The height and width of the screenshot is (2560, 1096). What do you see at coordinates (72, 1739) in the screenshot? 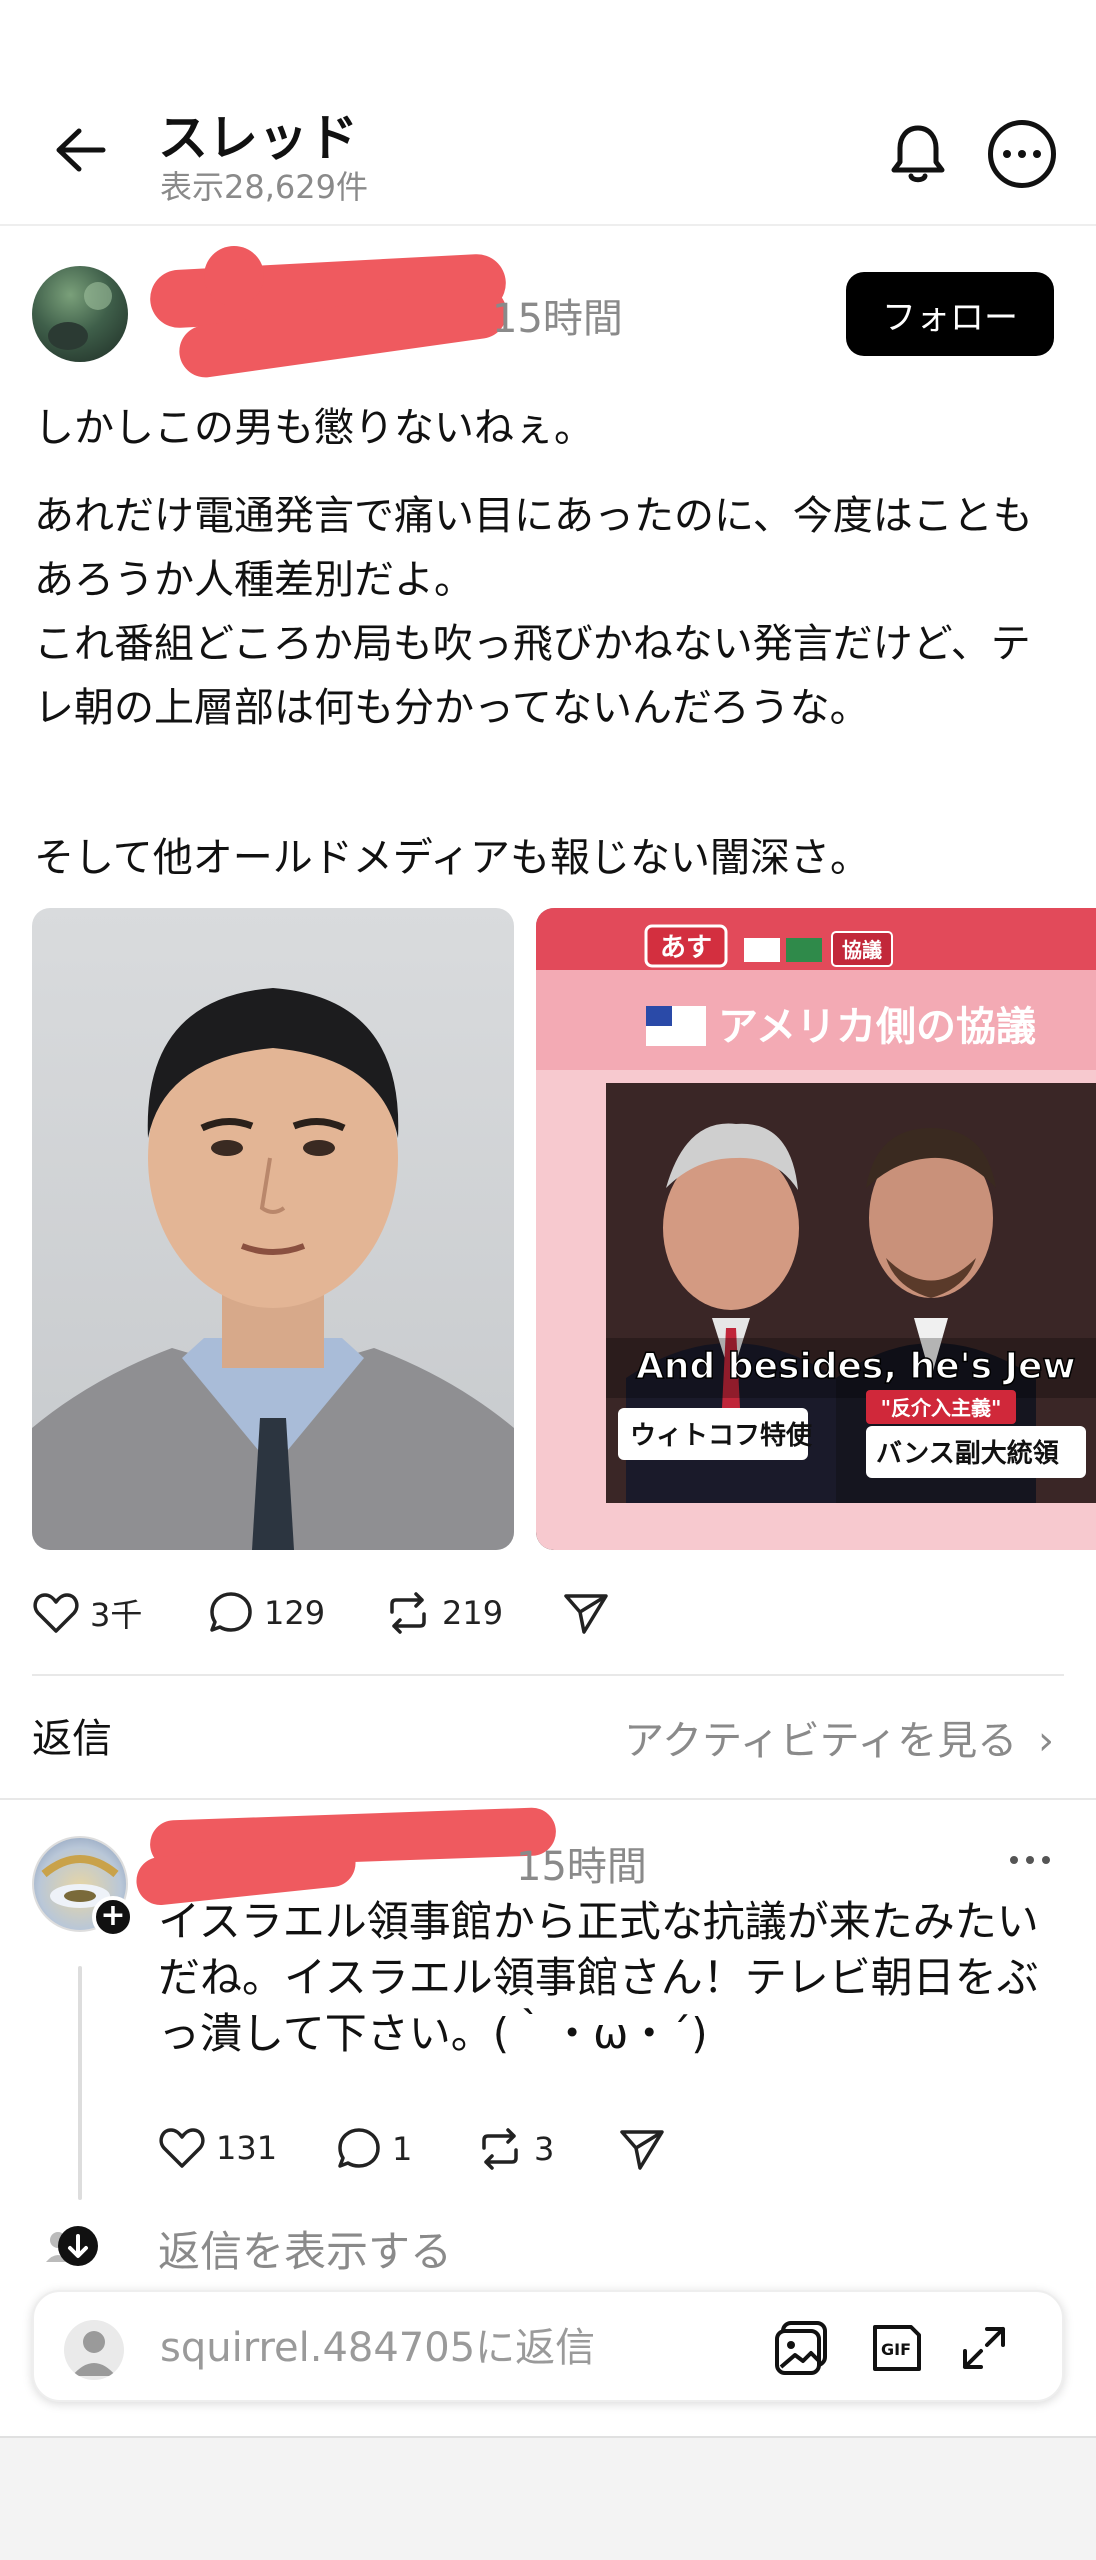
I see `replies-label: 返信` at bounding box center [72, 1739].